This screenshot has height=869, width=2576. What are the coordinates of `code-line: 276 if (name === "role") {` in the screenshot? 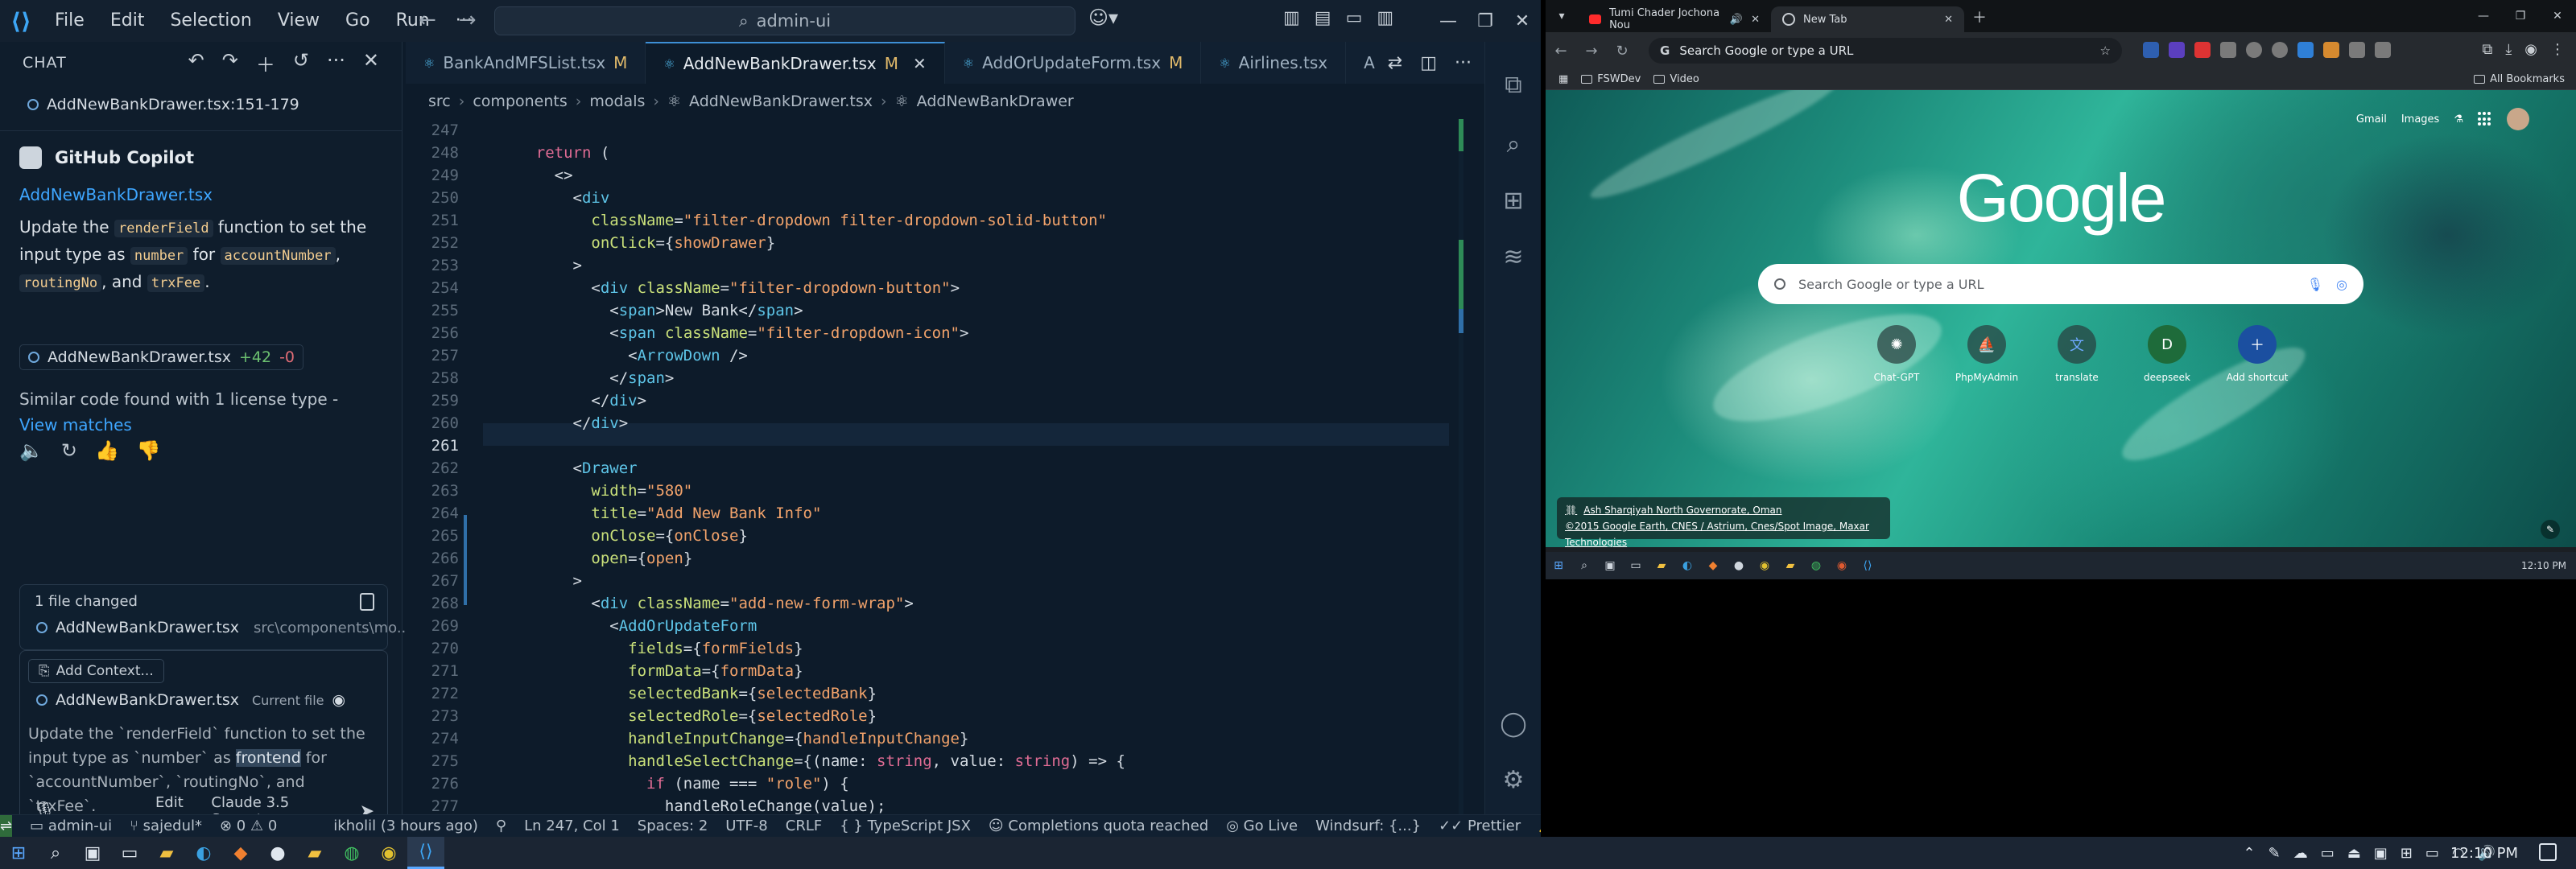 It's located at (937, 783).